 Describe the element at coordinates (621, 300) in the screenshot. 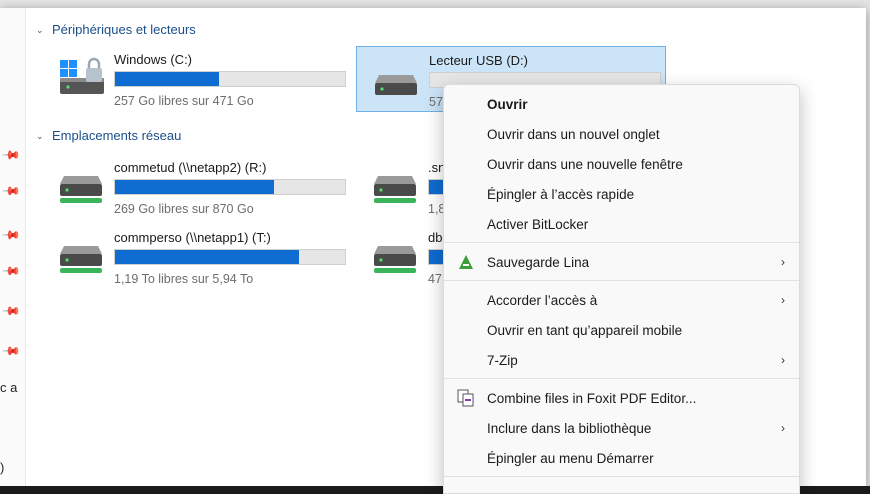

I see `menu-item-grant-access: Accorder l’accès à ›` at that location.